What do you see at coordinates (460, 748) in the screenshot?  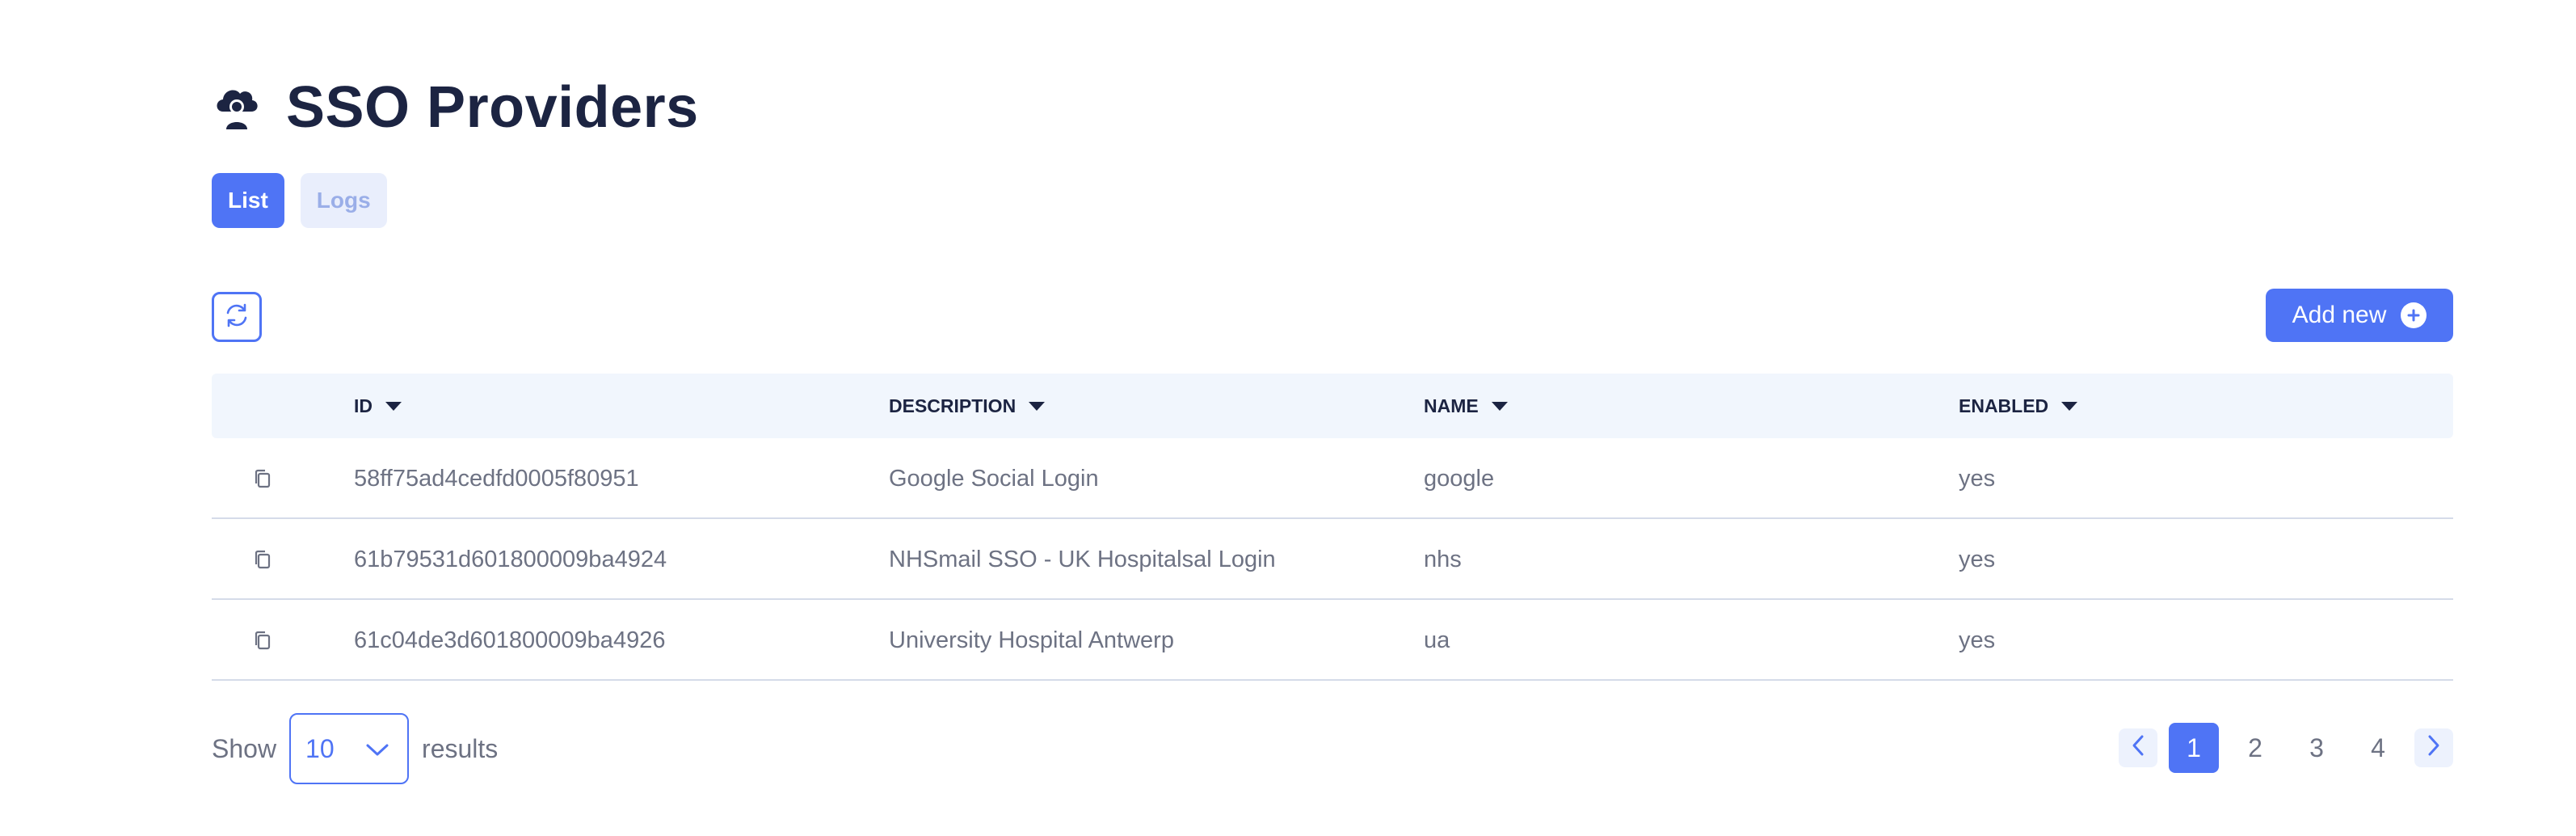 I see `results-label: results` at bounding box center [460, 748].